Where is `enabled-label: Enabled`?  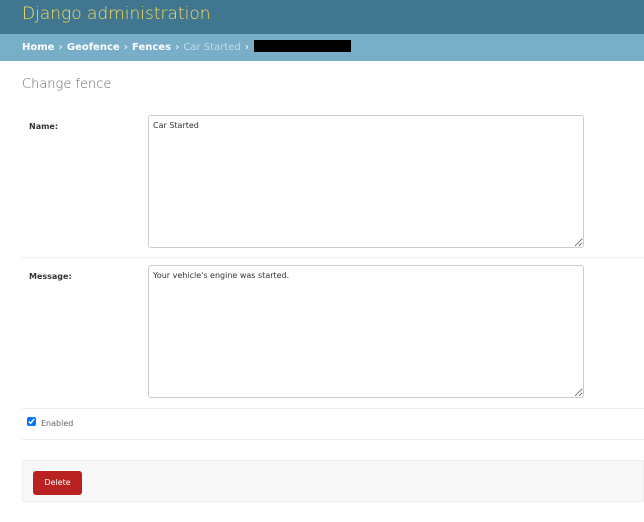
enabled-label: Enabled is located at coordinates (57, 424).